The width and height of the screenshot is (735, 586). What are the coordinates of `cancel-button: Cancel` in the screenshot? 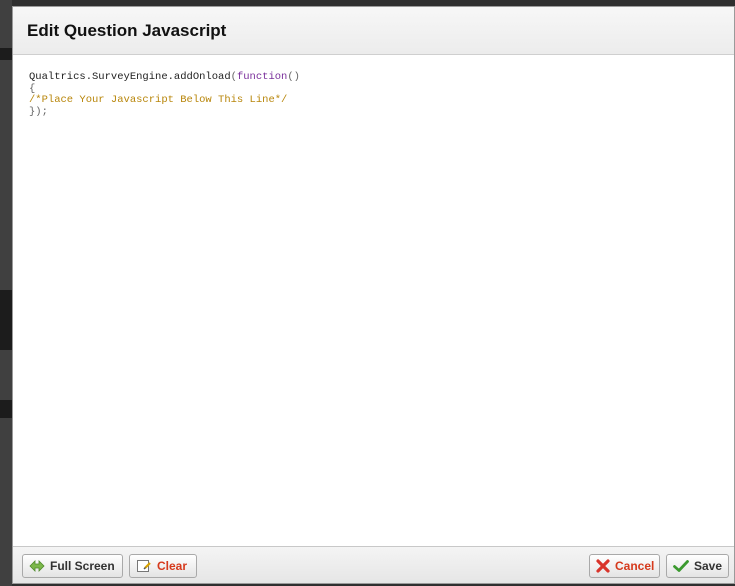 It's located at (624, 566).